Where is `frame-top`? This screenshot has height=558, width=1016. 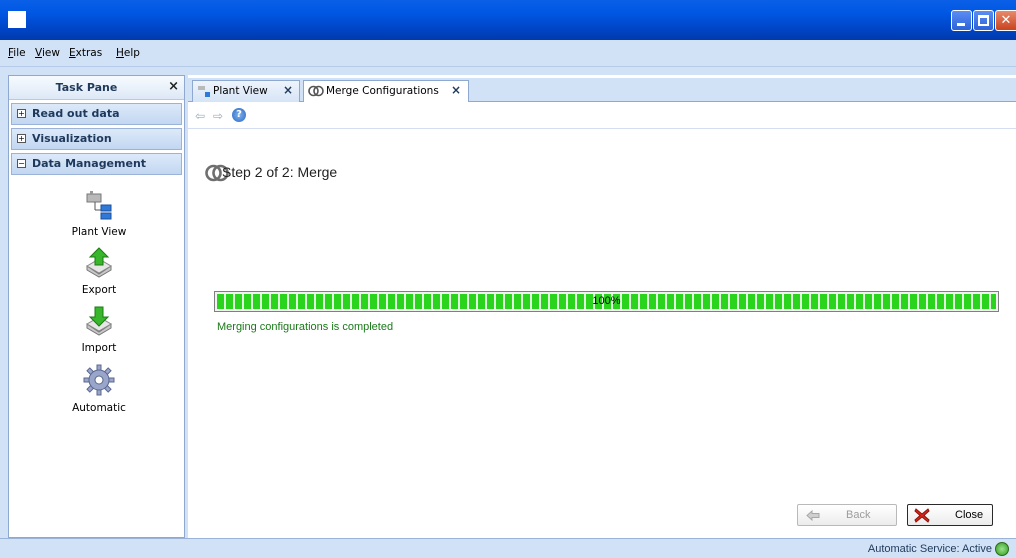 frame-top is located at coordinates (508, 71).